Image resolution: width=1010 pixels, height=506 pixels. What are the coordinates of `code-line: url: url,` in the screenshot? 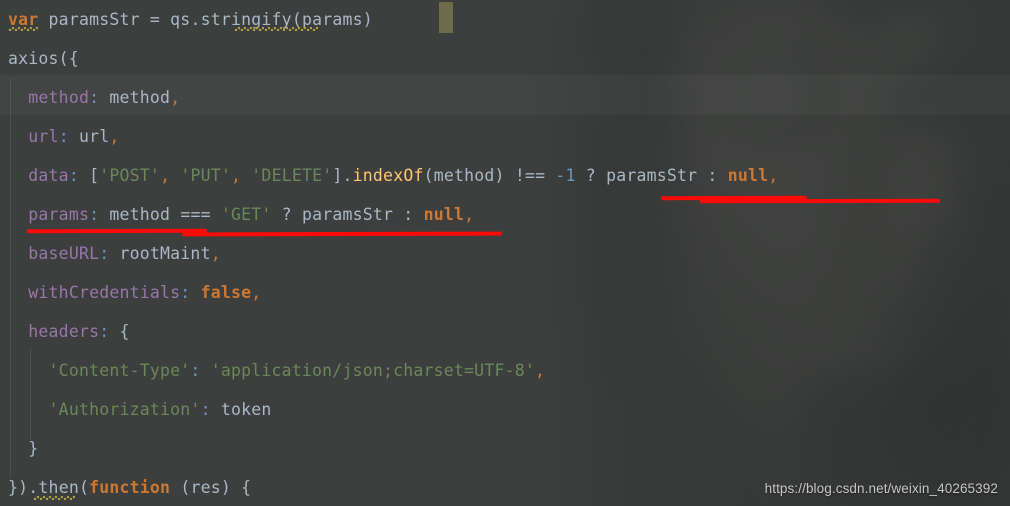 It's located at (505, 136).